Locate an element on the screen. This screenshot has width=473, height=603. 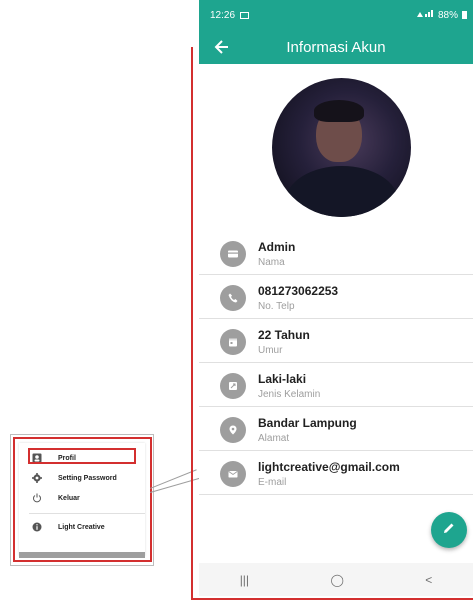
edit-fab-button is located at coordinates (449, 530).